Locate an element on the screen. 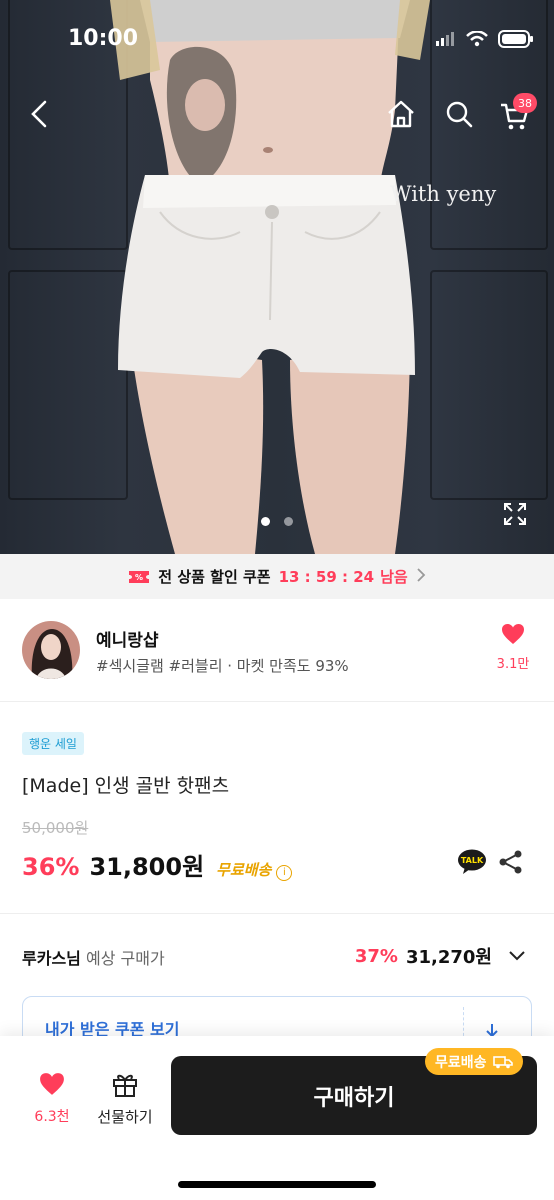 The height and width of the screenshot is (1200, 554). home-button is located at coordinates (401, 114).